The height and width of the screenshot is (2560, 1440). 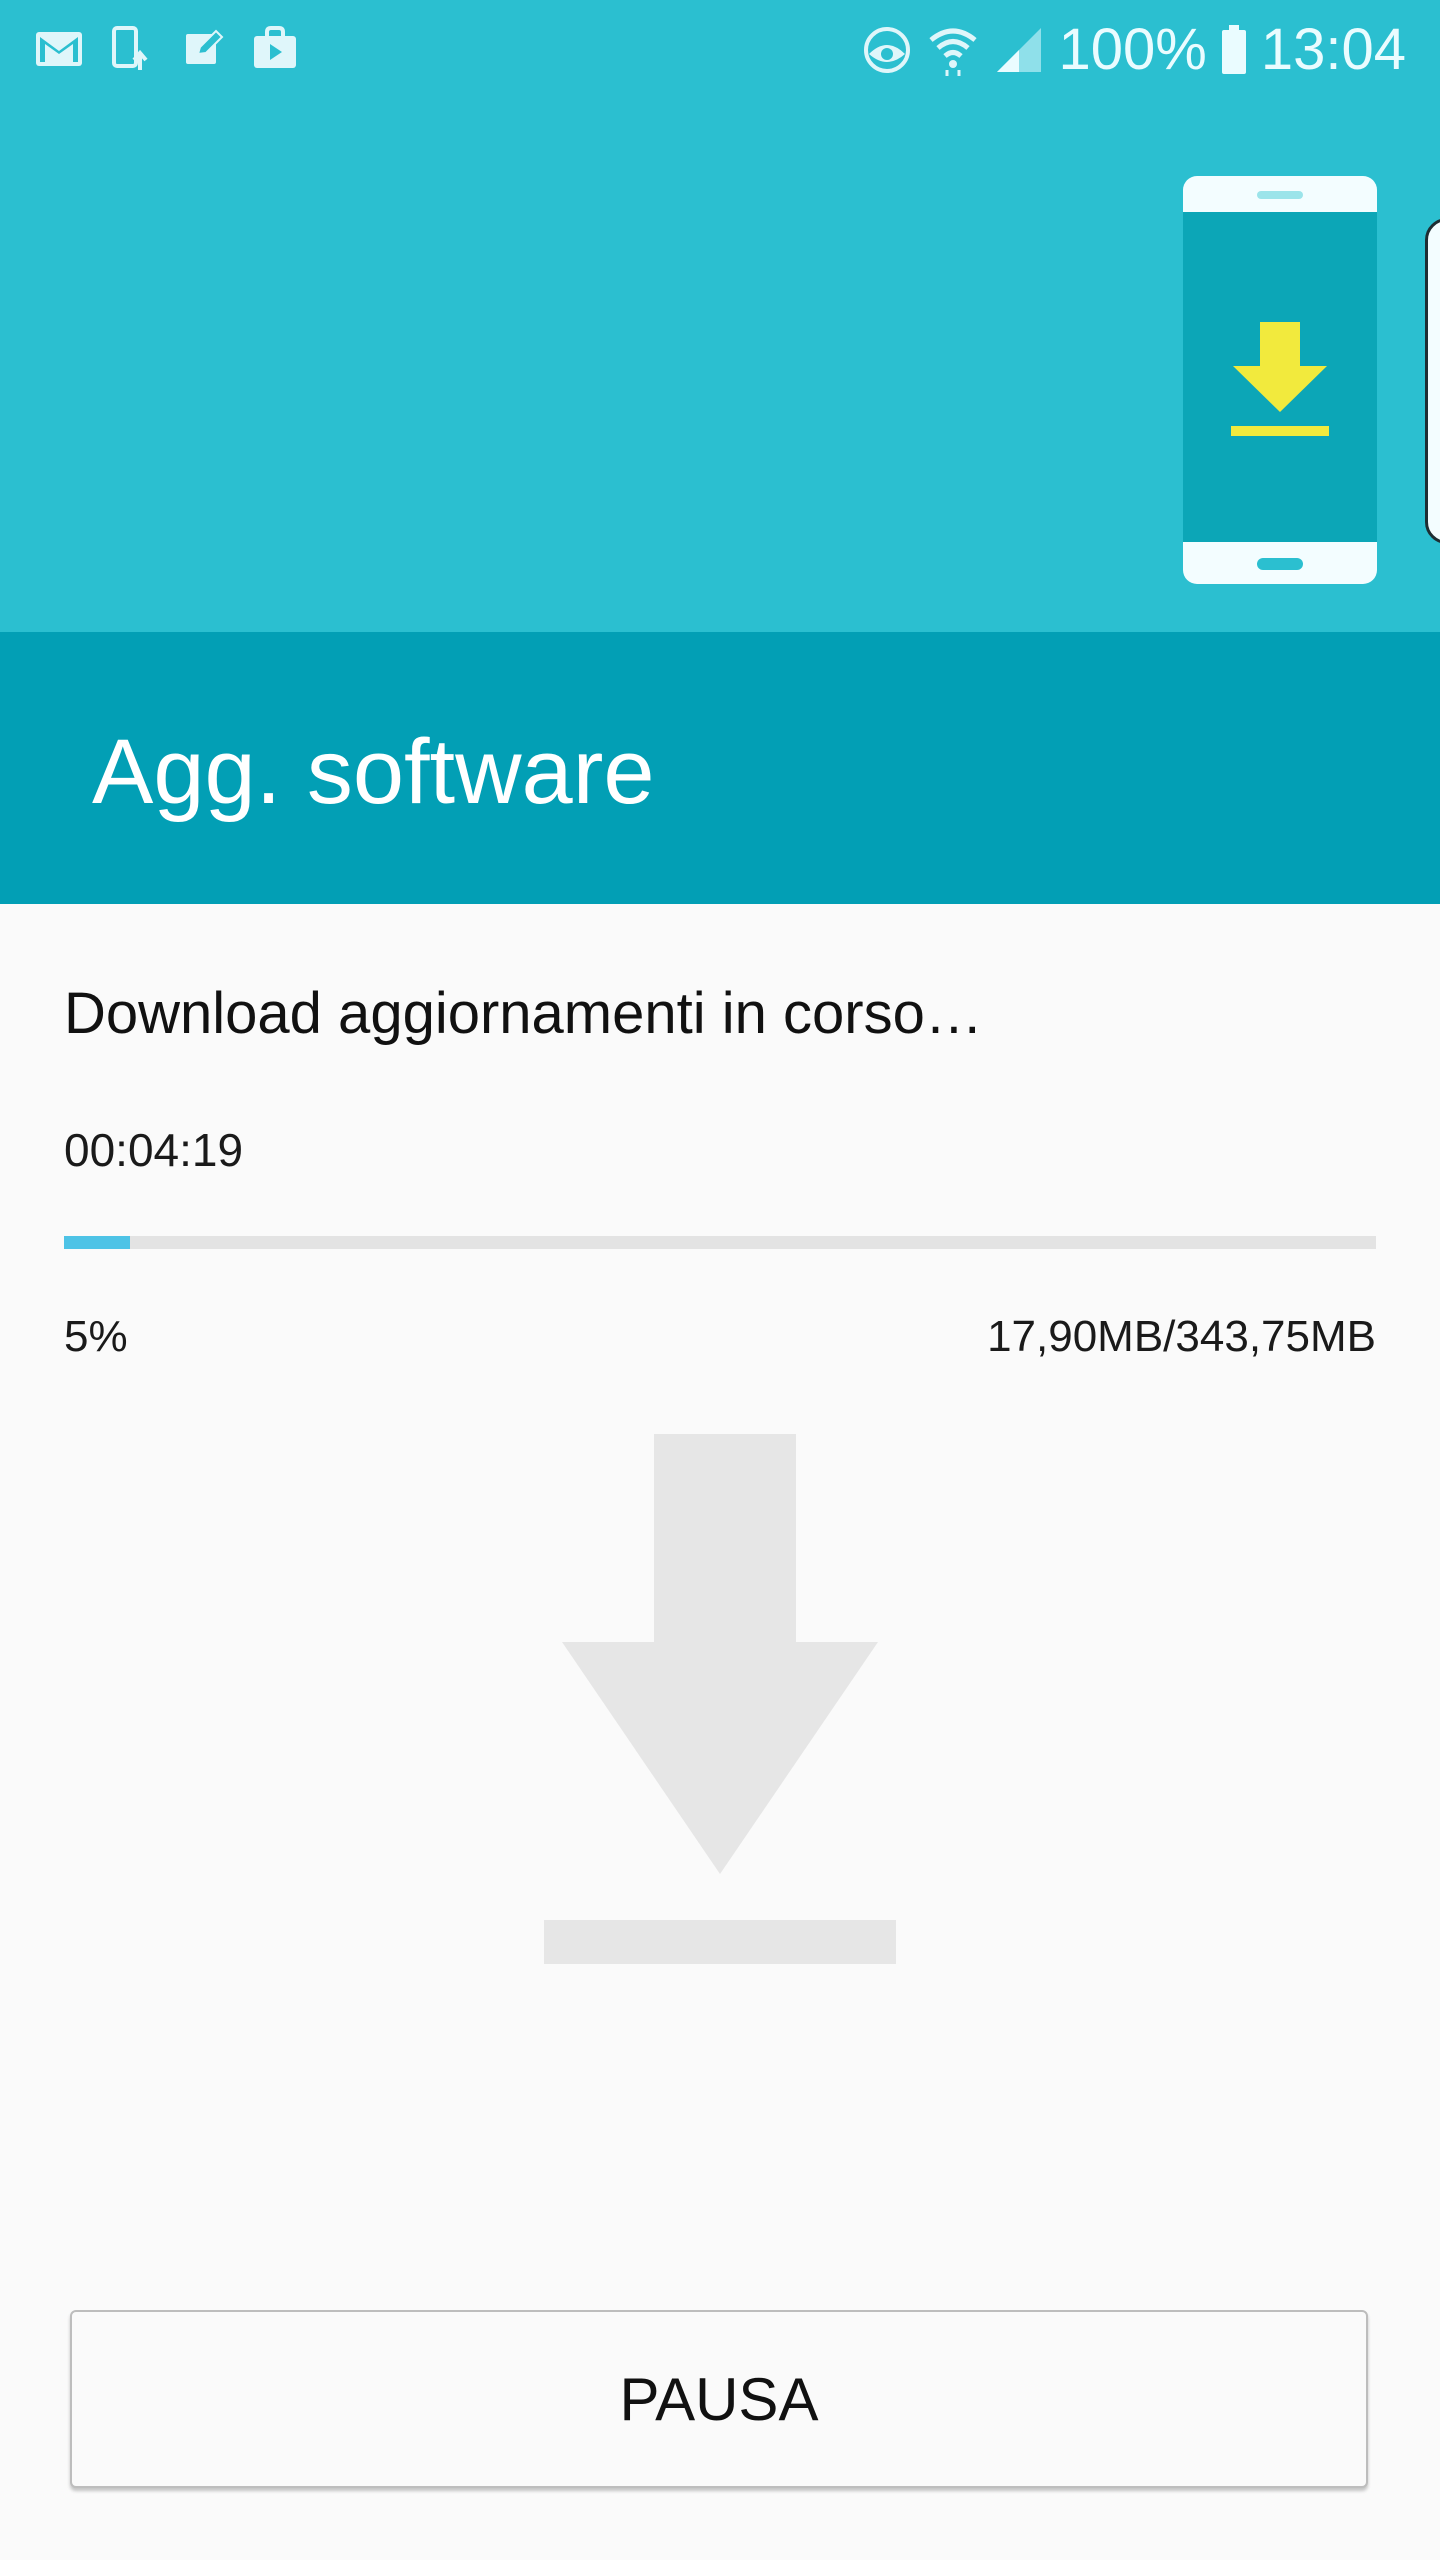 What do you see at coordinates (1280, 380) in the screenshot?
I see `phone-download-illustration` at bounding box center [1280, 380].